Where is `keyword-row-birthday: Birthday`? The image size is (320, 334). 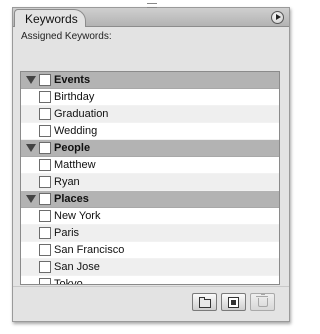
keyword-row-birthday: Birthday is located at coordinates (150, 97).